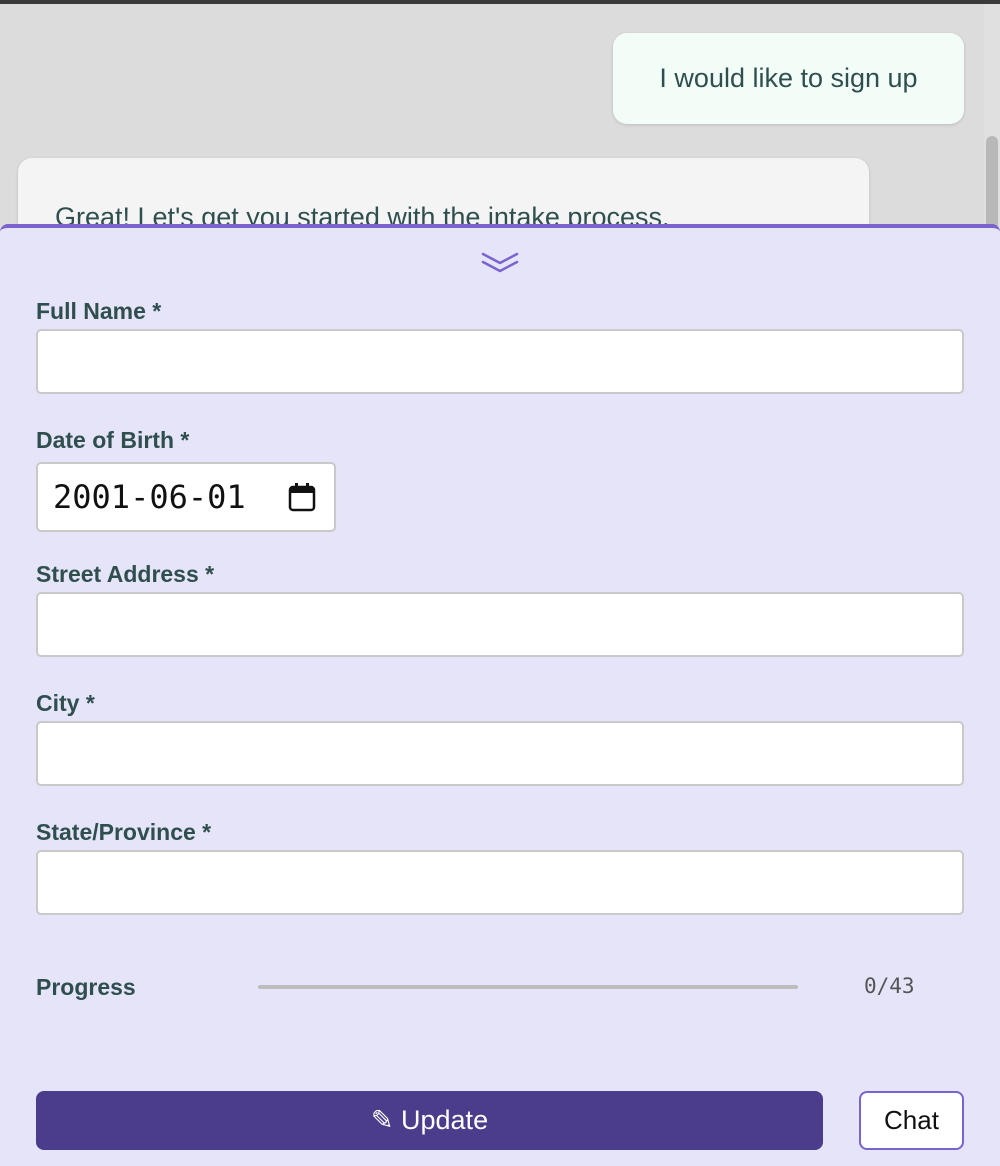  I want to click on city-input, so click(500, 753).